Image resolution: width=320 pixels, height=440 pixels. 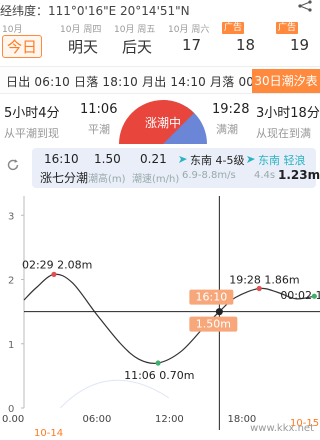 I want to click on day-label: 今日, so click(x=22, y=46).